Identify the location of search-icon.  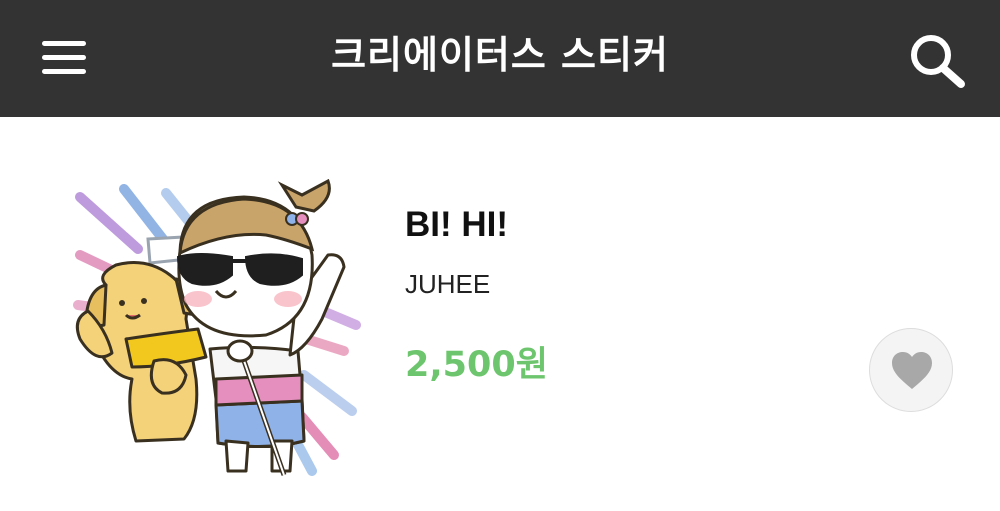
(938, 60).